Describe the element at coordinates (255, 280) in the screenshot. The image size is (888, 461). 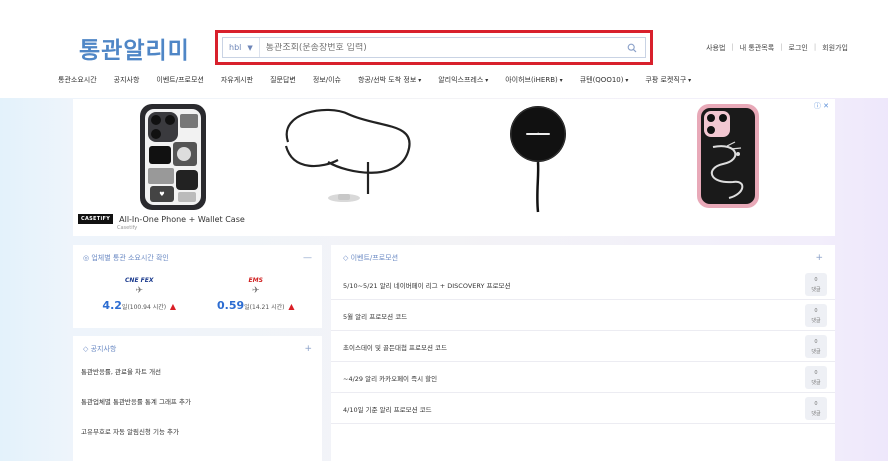
I see `carrier-logo-ems: EMS` at that location.